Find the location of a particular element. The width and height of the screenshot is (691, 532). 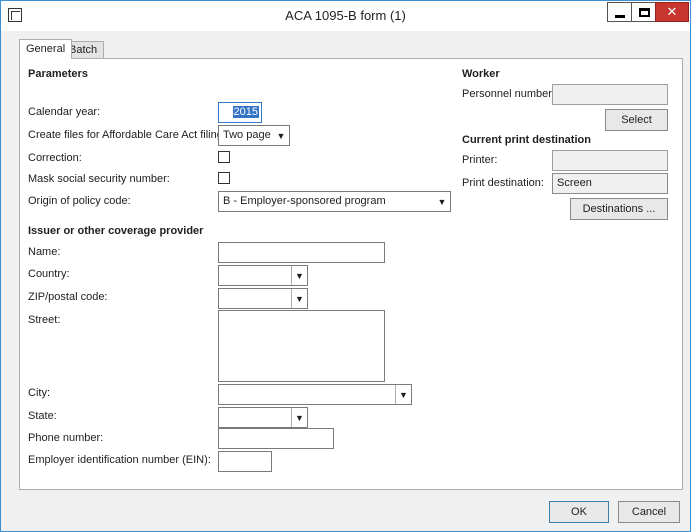

create-files-value: Two page is located at coordinates (247, 135).